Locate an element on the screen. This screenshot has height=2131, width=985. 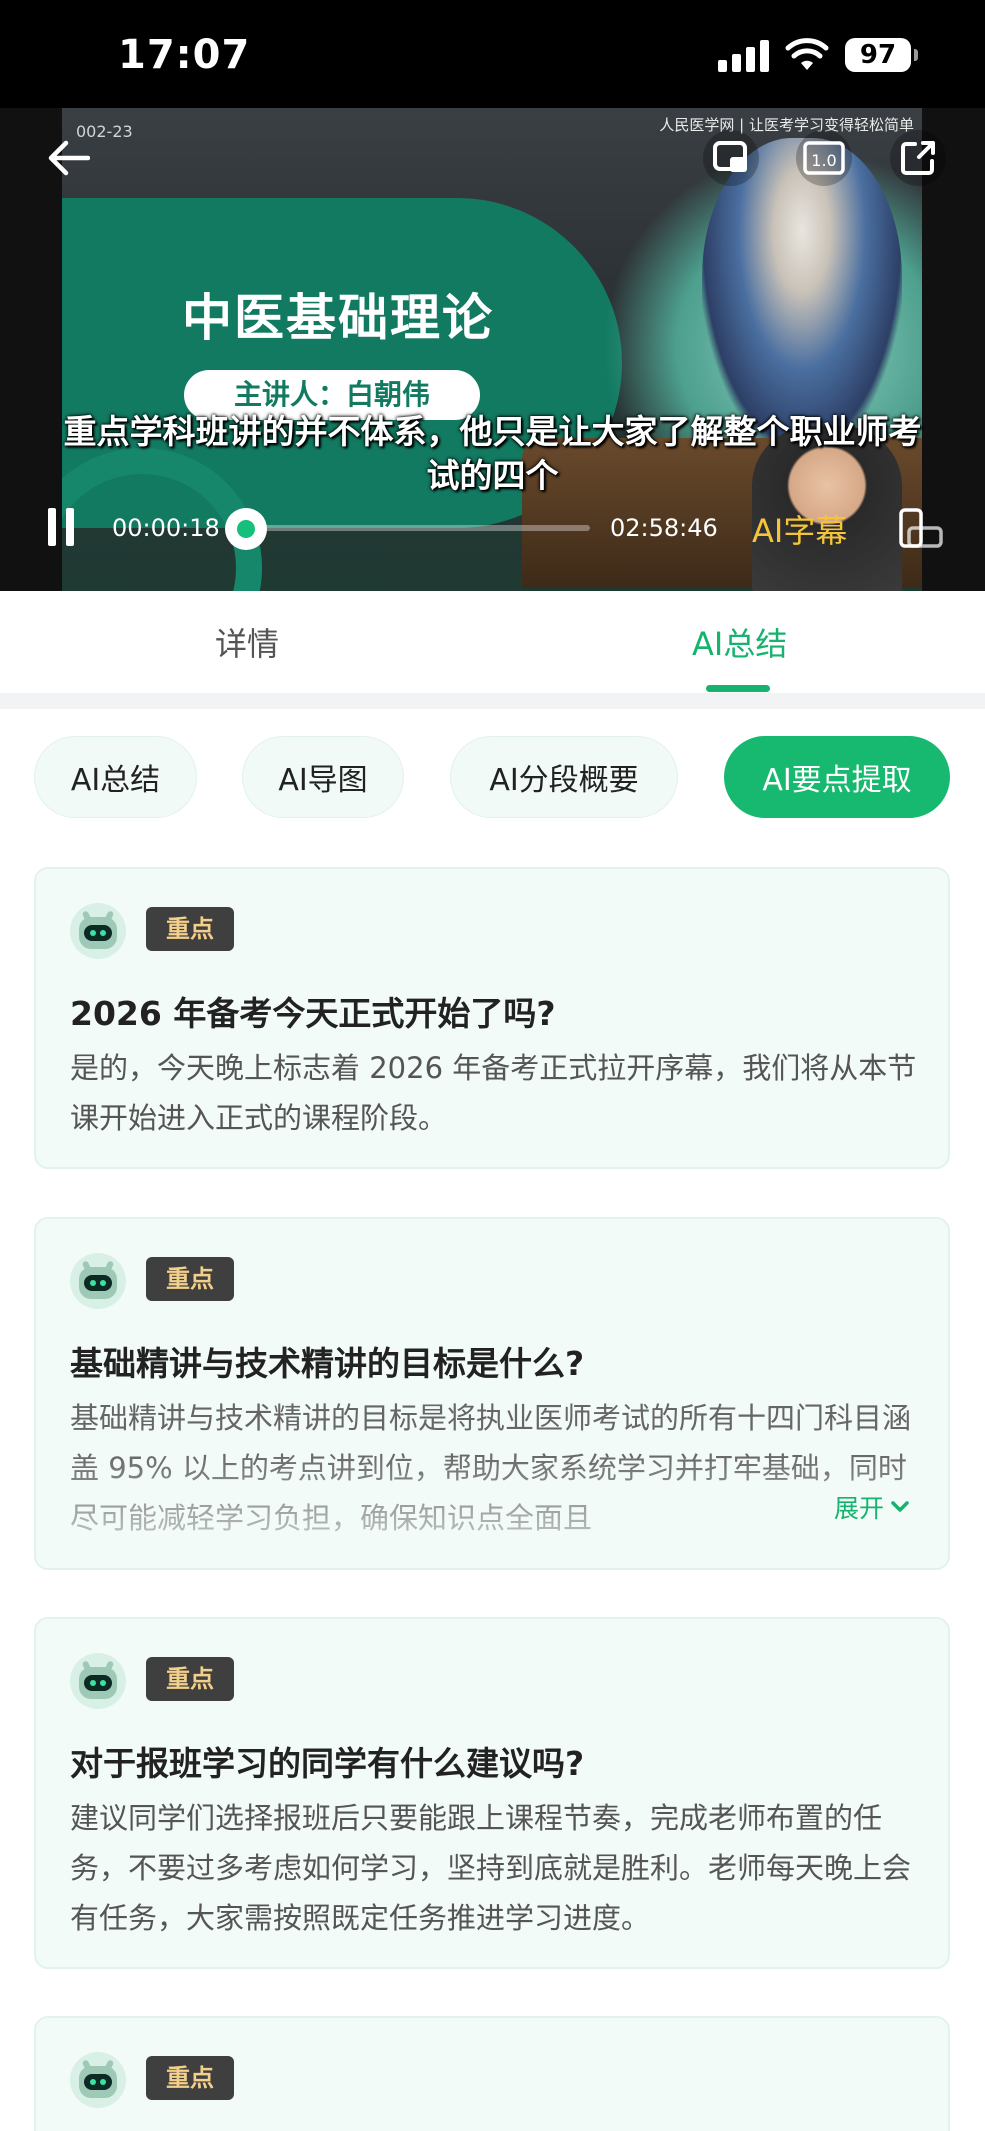
status-bar: 17:07 97 is located at coordinates (492, 54).